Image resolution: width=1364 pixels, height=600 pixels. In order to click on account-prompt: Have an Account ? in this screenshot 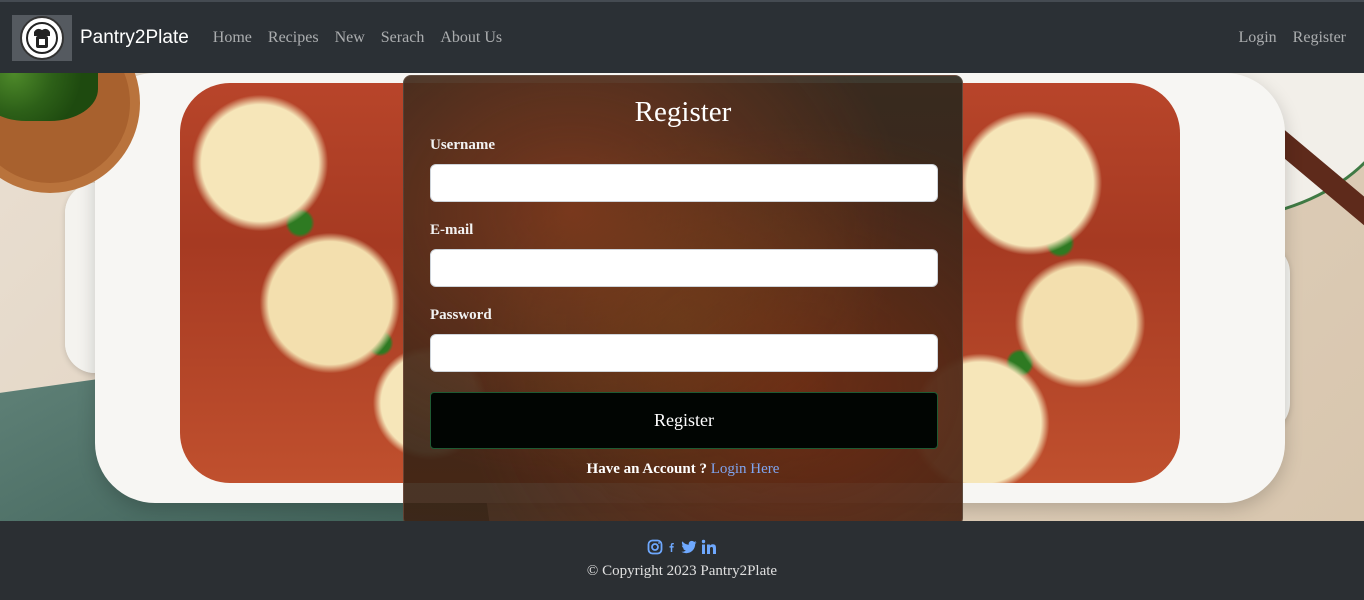, I will do `click(646, 469)`.